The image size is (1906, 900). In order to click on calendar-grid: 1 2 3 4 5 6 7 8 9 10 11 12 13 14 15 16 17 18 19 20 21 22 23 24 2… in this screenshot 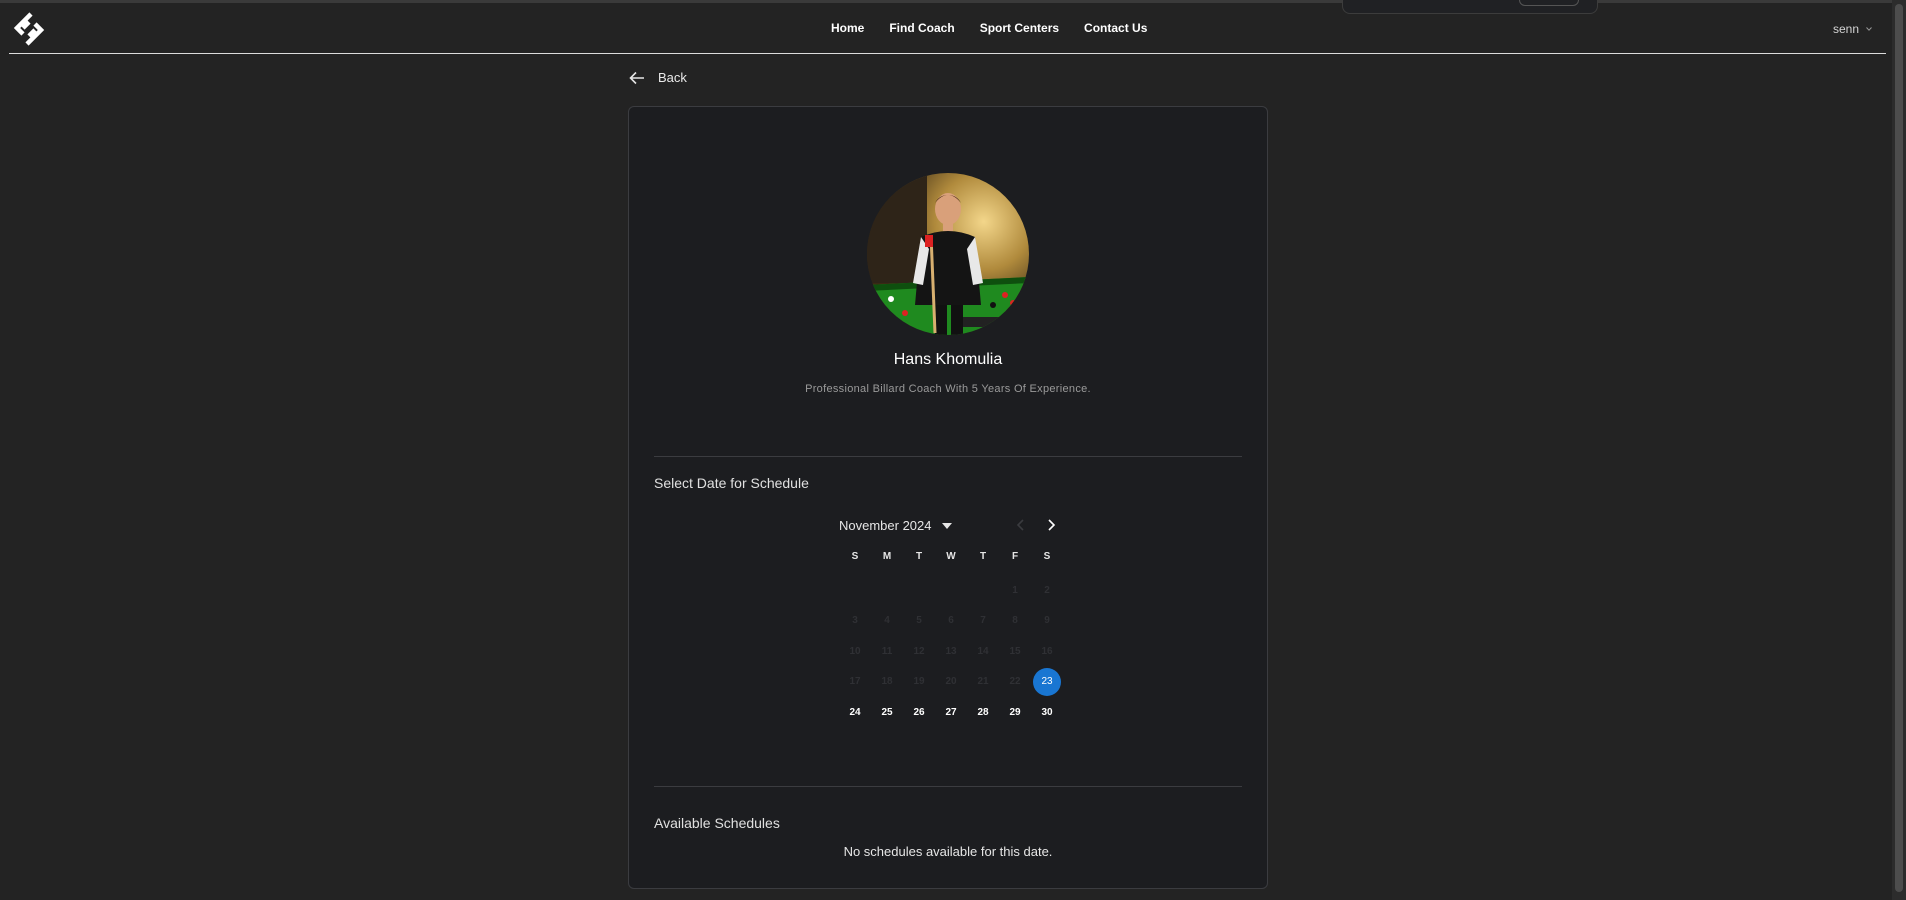, I will do `click(951, 651)`.